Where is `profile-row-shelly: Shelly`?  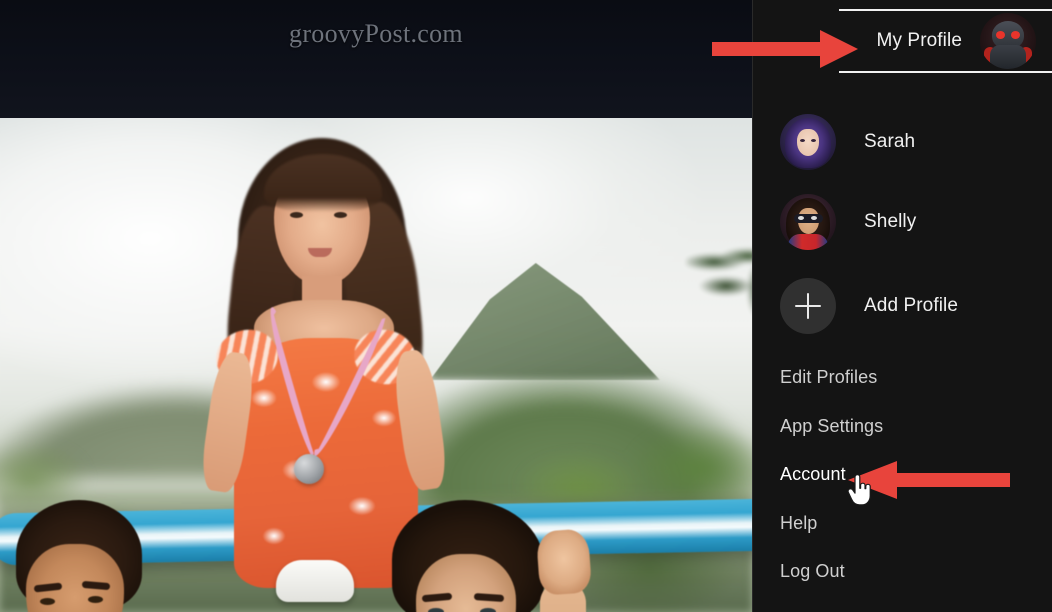
profile-row-shelly: Shelly is located at coordinates (903, 222).